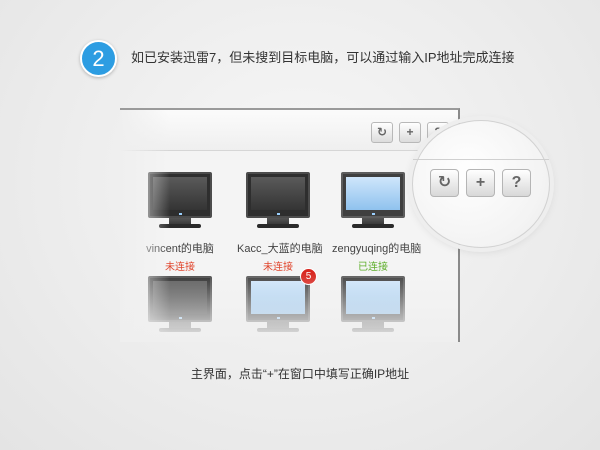  I want to click on add-device-button: +, so click(410, 132).